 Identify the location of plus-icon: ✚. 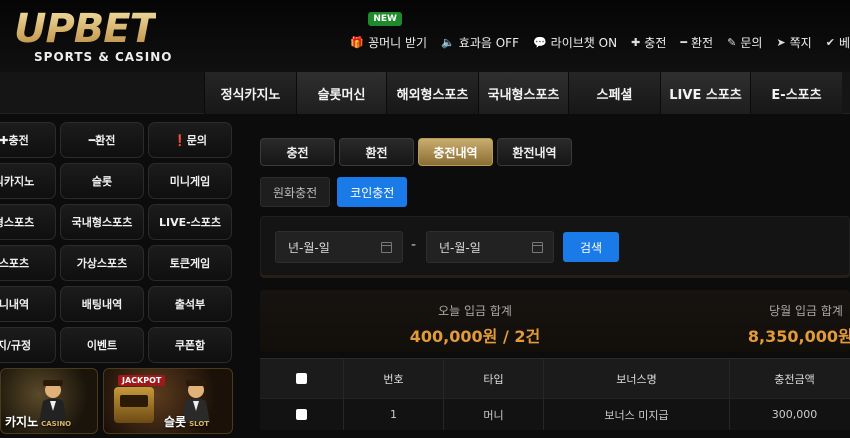
(636, 42).